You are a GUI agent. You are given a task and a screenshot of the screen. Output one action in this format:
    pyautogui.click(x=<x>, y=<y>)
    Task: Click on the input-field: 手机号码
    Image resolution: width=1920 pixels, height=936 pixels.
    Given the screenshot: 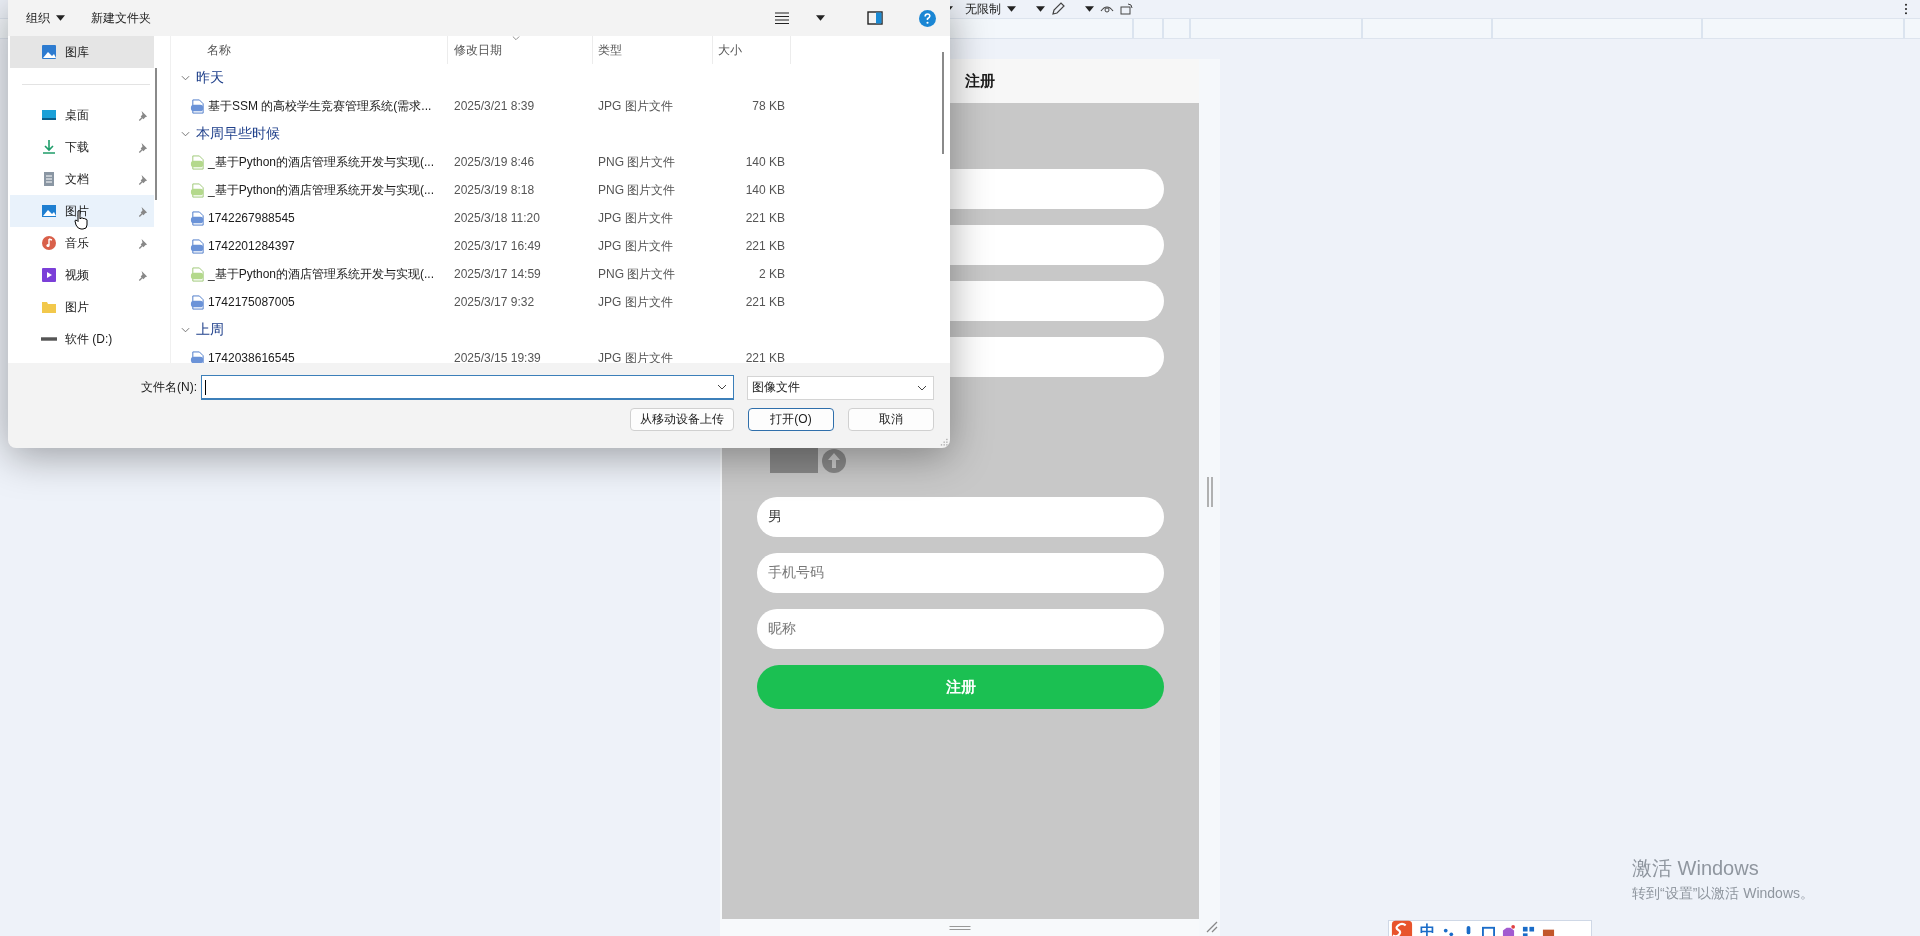 What is the action you would take?
    pyautogui.click(x=960, y=573)
    